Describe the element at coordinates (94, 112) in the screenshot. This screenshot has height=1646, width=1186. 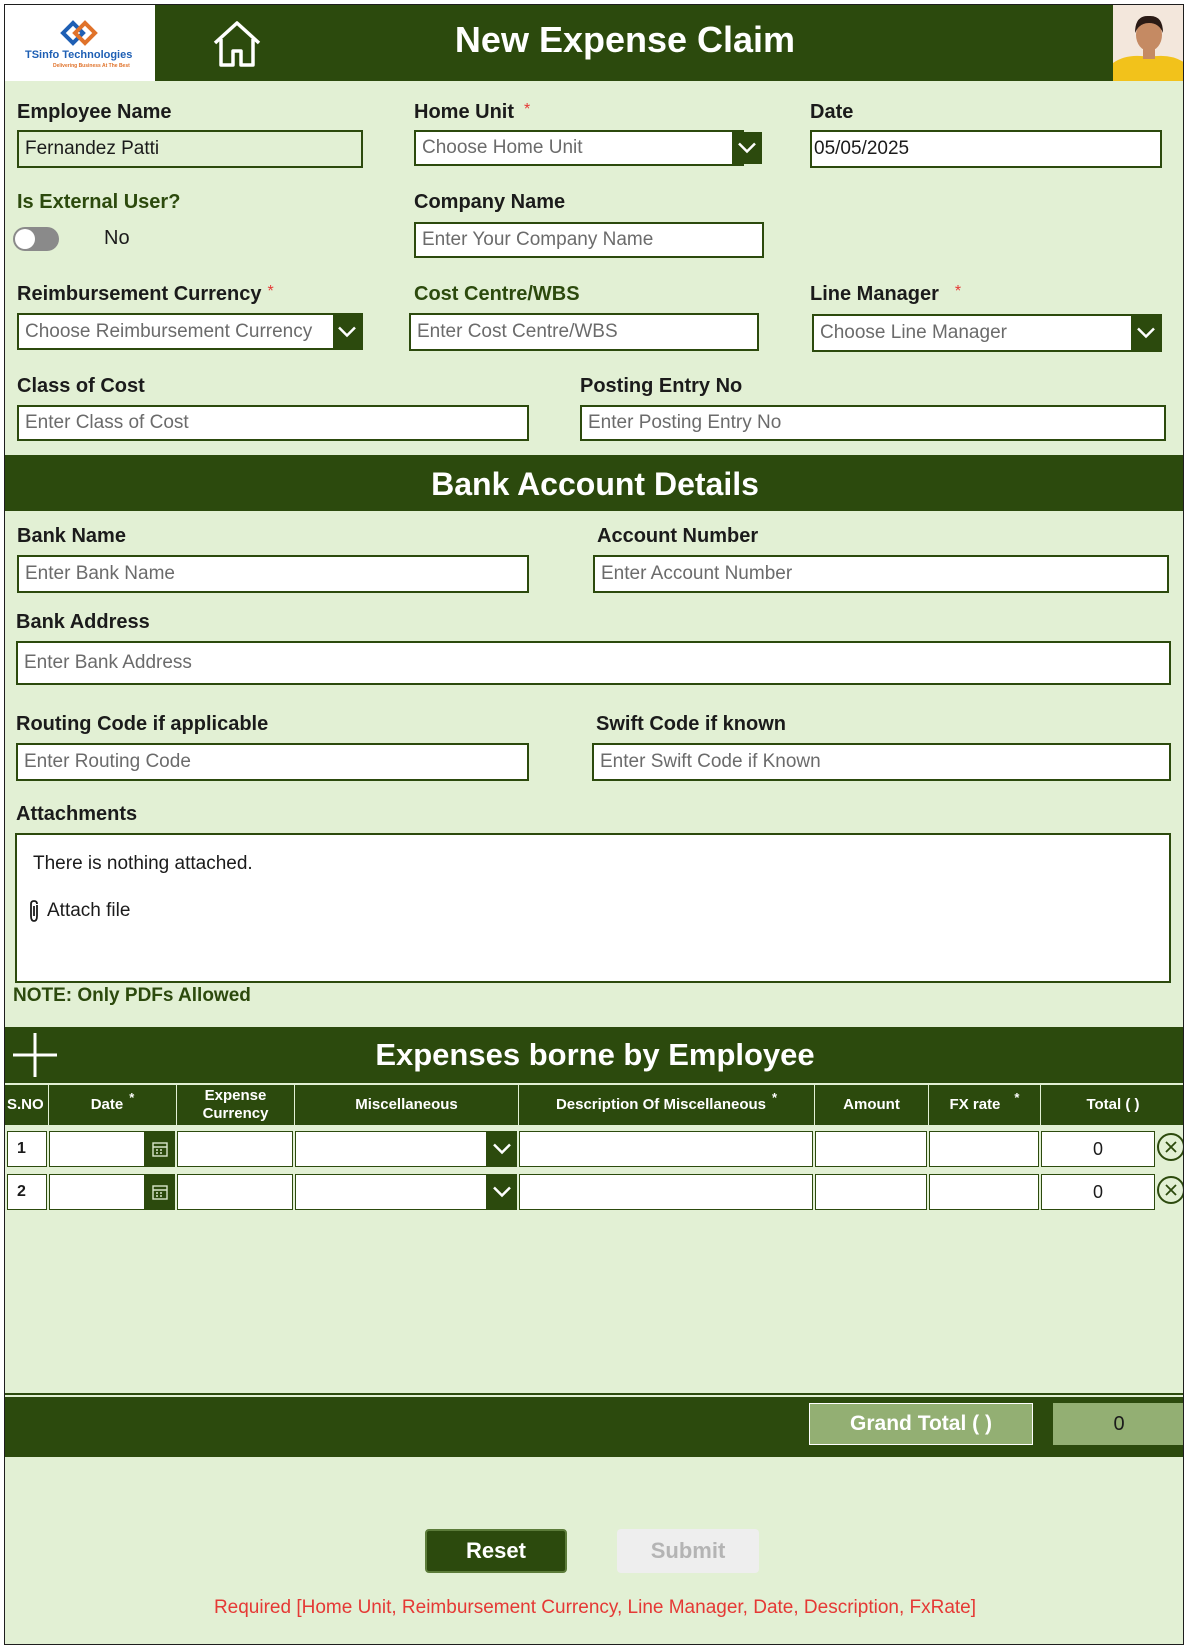
I see `employee-name-label: Employee Name` at that location.